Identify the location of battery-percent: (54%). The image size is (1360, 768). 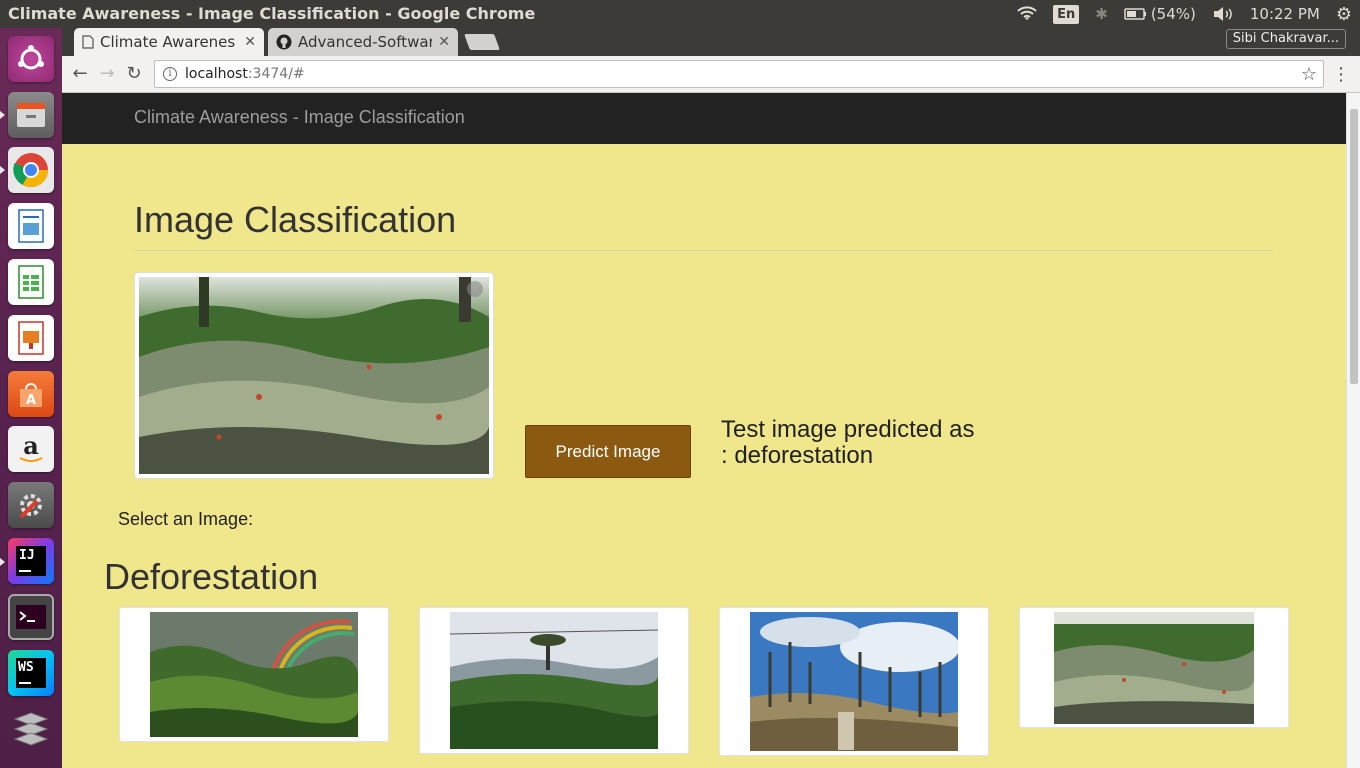
(1173, 14).